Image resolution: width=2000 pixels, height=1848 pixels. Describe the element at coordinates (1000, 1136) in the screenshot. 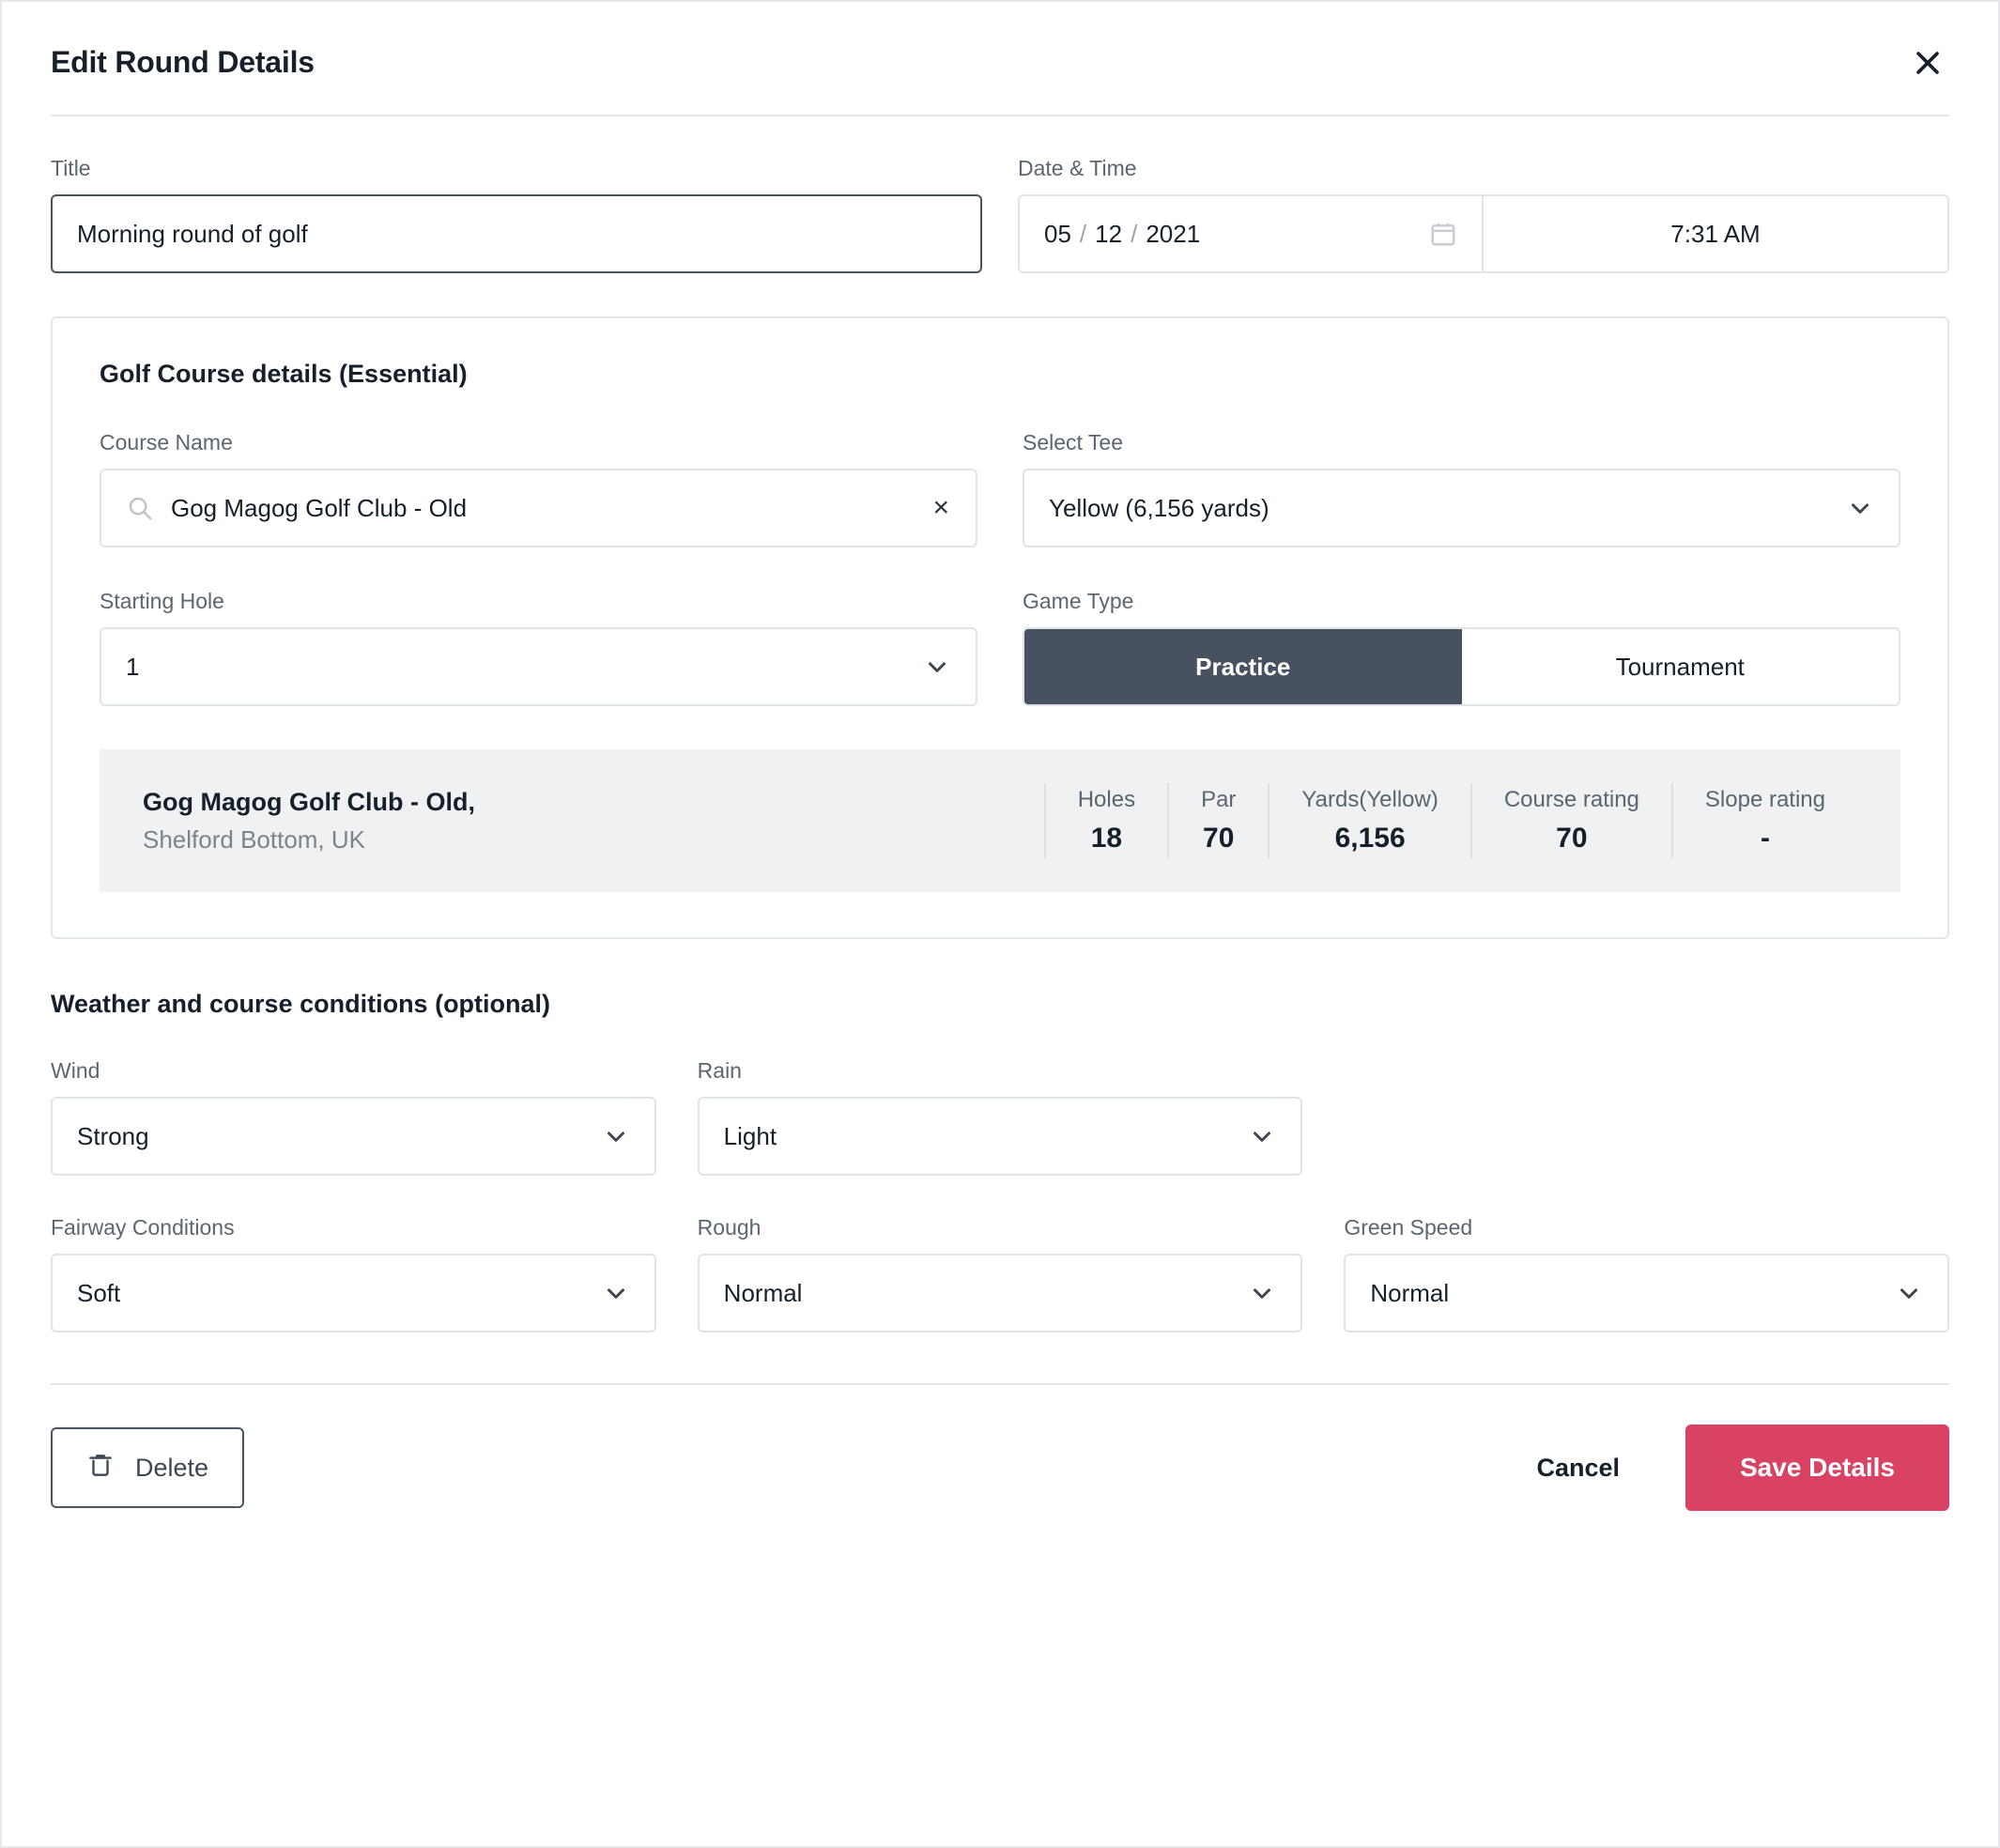

I see `rain-dropdown: Light` at that location.